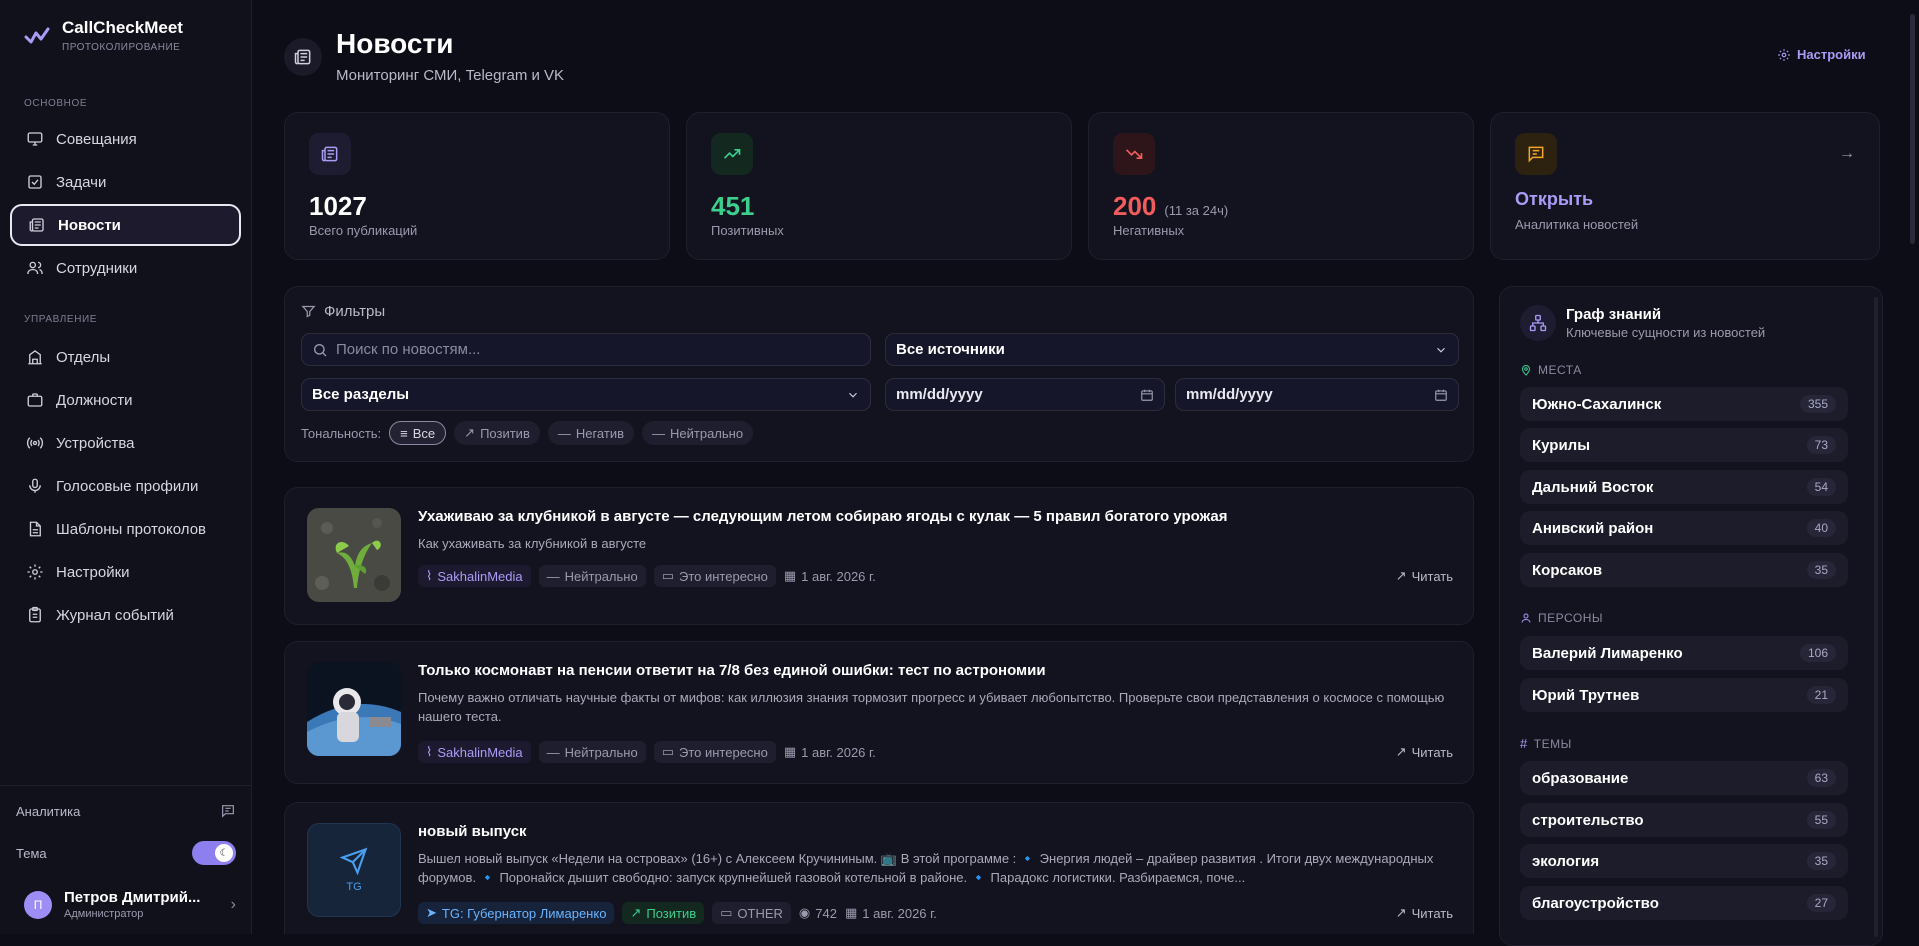  Describe the element at coordinates (939, 394) in the screenshot. I see `date-from-value: mm/dd/yyyy` at that location.